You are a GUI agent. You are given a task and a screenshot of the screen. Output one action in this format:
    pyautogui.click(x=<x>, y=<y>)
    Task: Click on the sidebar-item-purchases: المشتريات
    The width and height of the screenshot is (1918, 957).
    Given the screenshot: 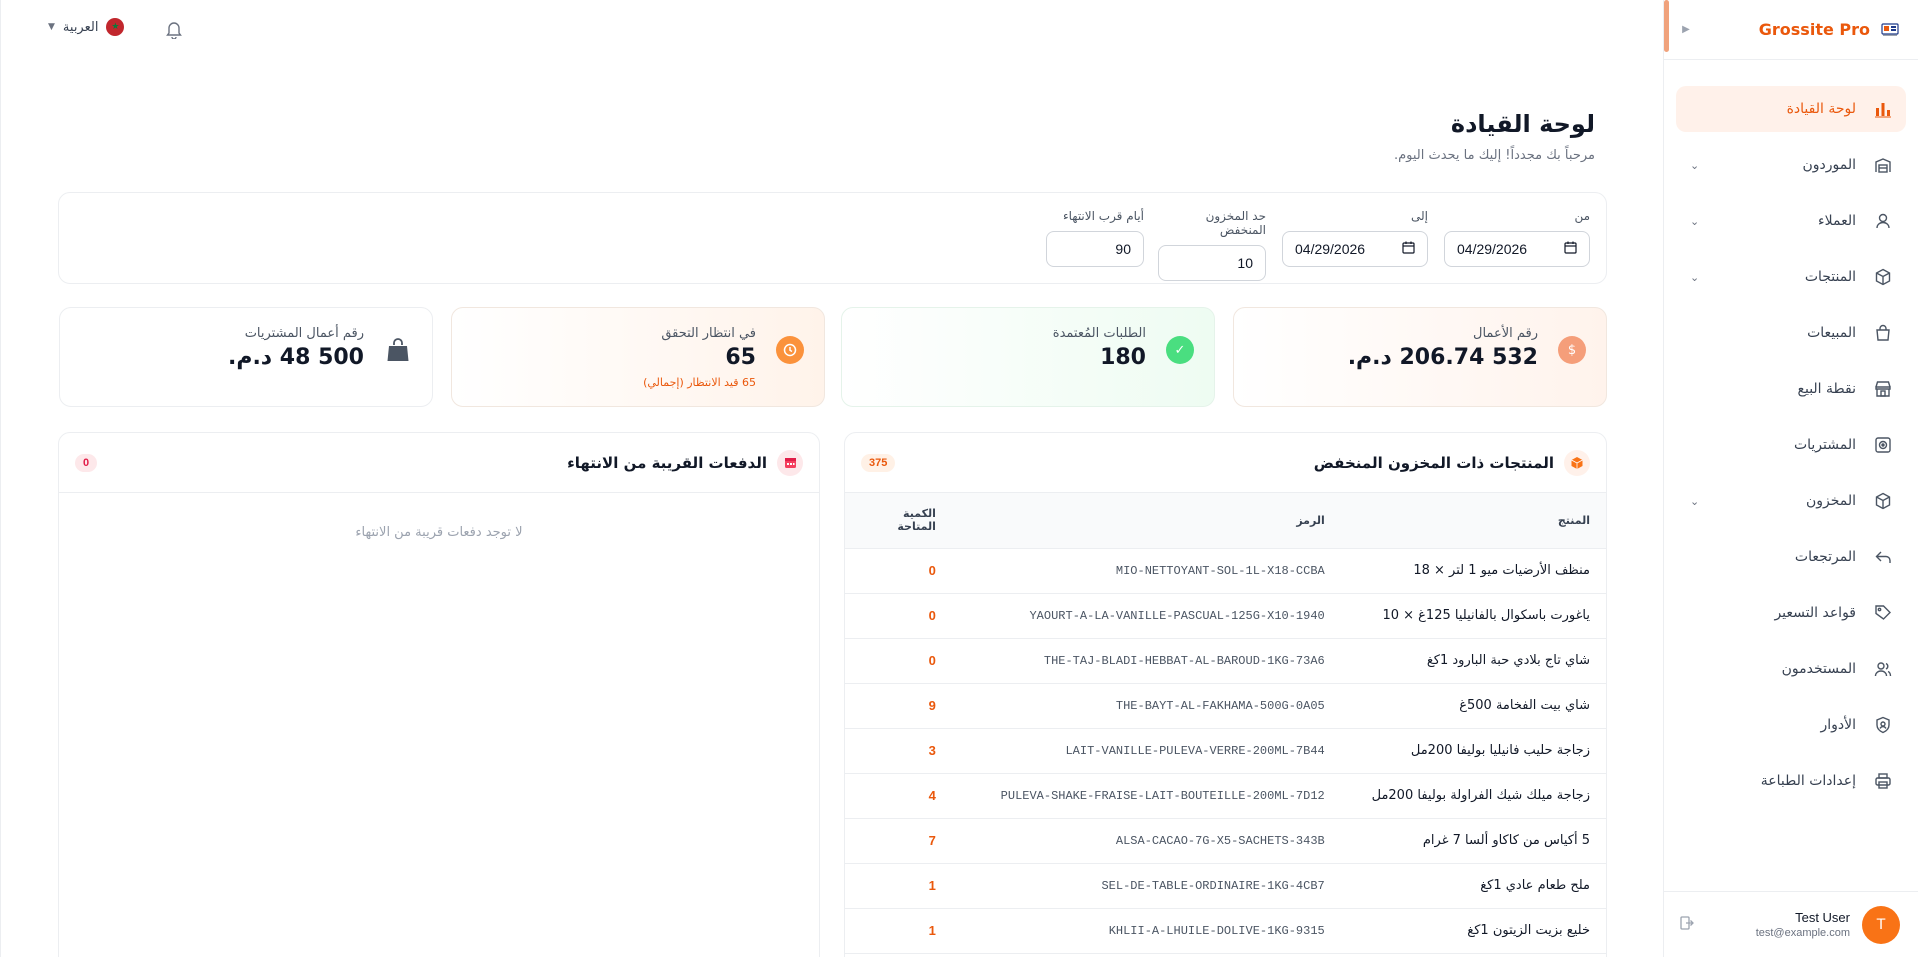 What is the action you would take?
    pyautogui.click(x=1791, y=445)
    